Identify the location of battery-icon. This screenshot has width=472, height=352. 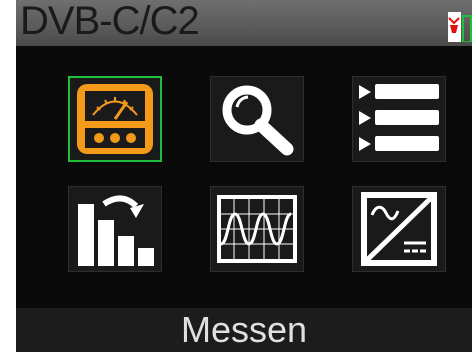
(467, 28).